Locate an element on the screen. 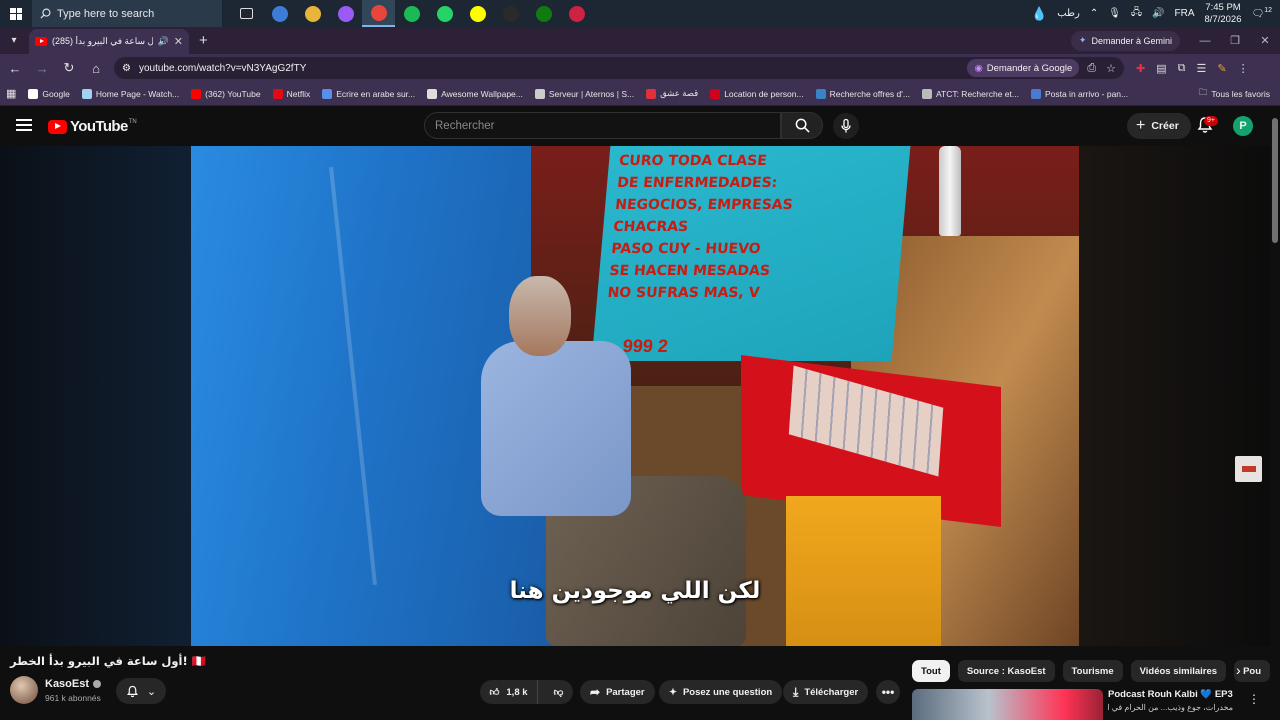  bookmark-item: قصة عشق is located at coordinates (672, 93).